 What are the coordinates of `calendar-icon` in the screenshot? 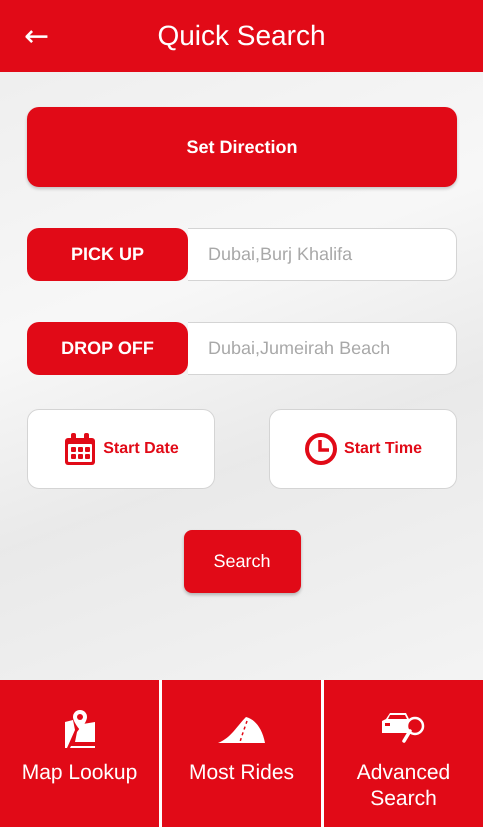 It's located at (80, 449).